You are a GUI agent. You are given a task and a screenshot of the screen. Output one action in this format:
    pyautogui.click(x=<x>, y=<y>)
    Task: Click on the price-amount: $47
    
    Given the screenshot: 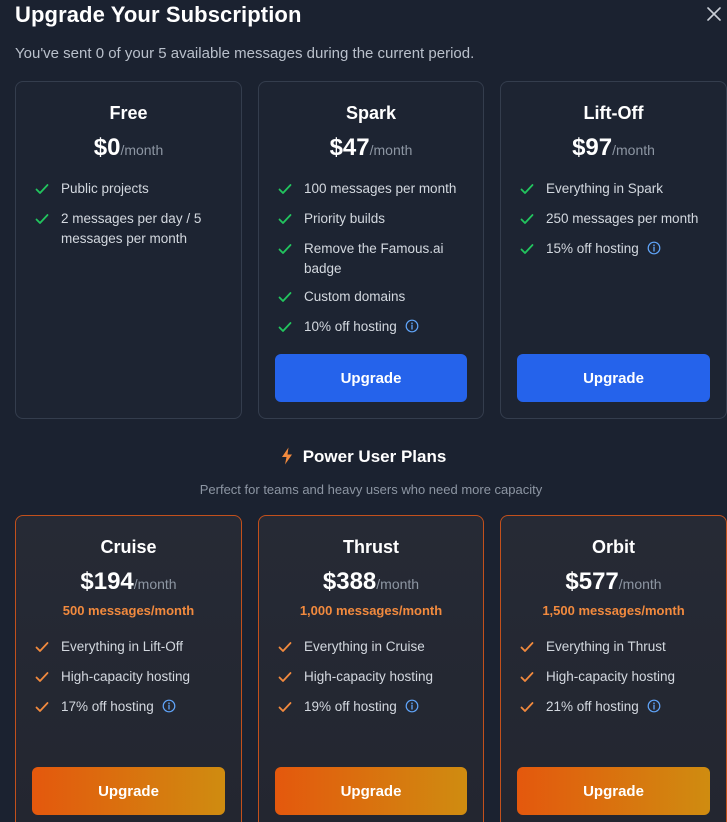 What is the action you would take?
    pyautogui.click(x=349, y=147)
    